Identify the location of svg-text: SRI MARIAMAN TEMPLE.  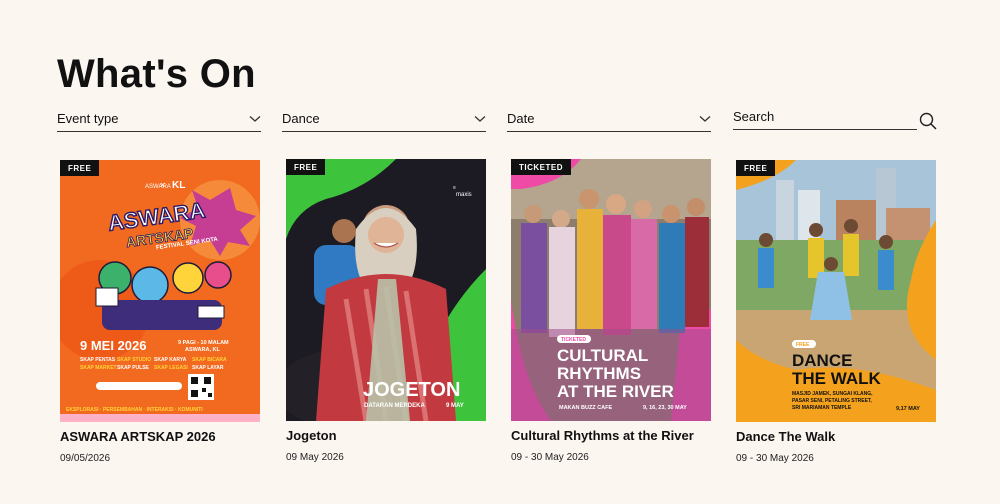
(822, 408).